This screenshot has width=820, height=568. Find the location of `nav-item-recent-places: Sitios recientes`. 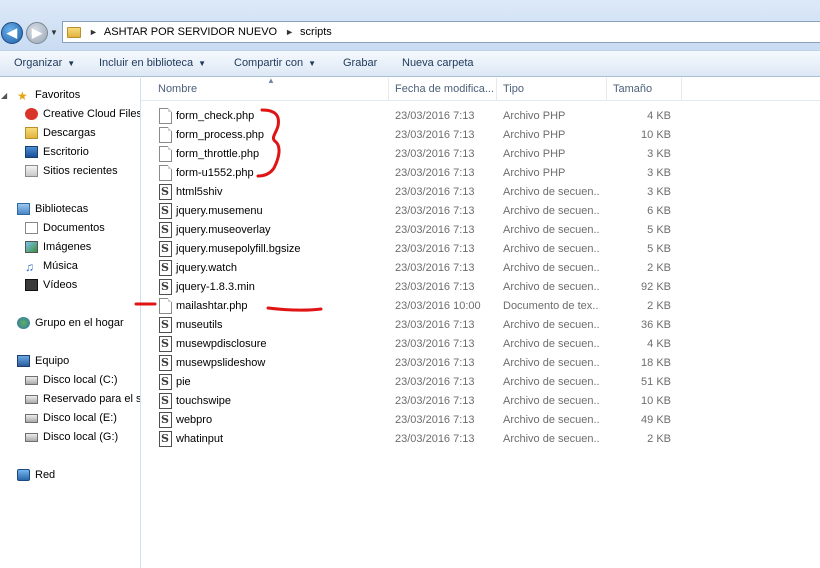

nav-item-recent-places: Sitios recientes is located at coordinates (71, 171).